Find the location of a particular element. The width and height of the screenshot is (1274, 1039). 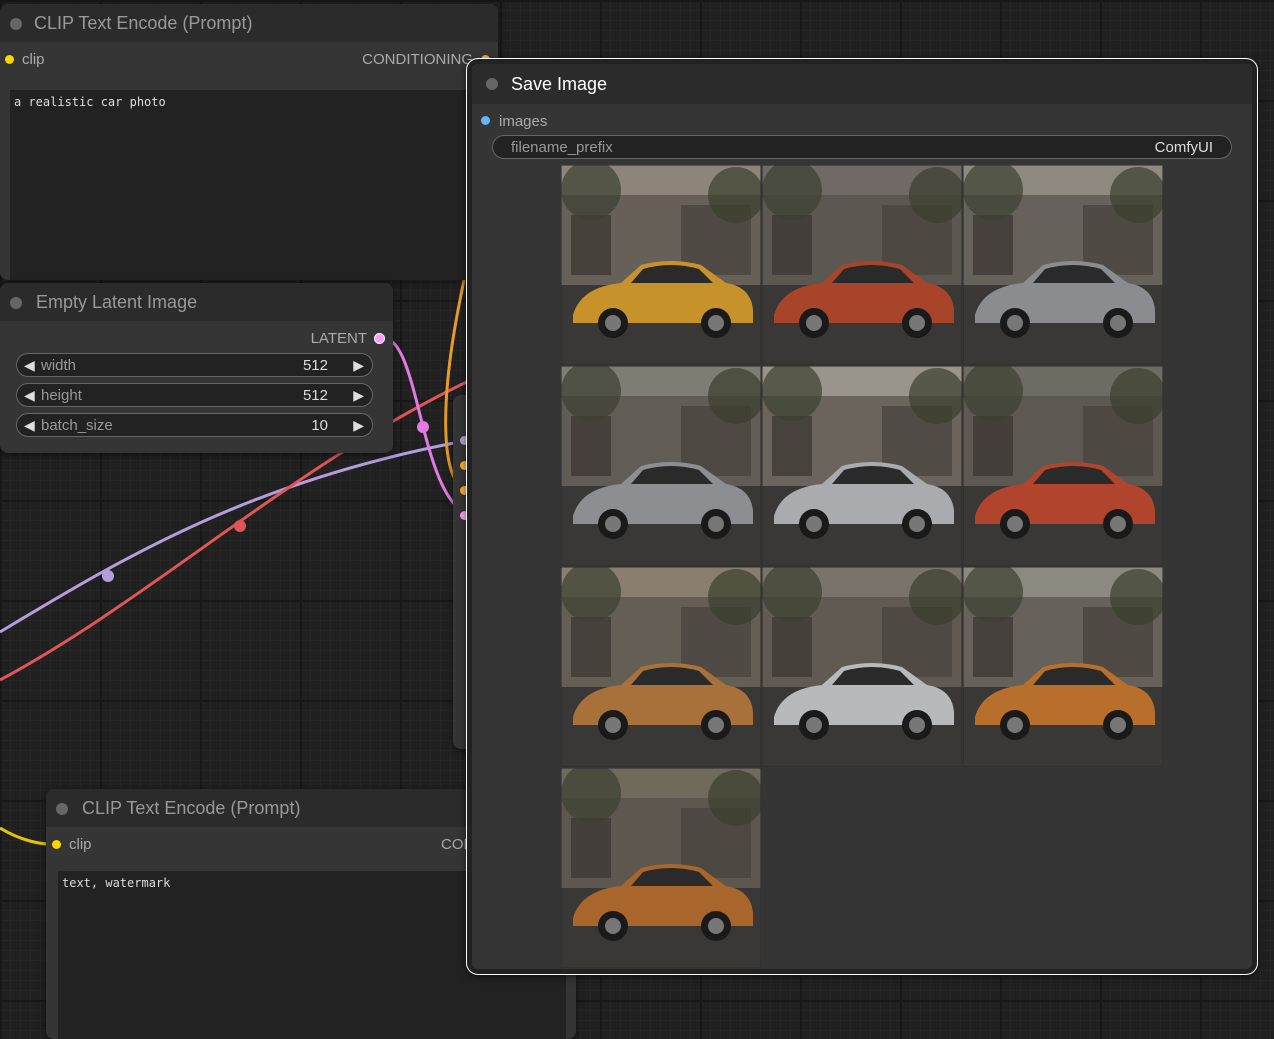

widget-label: batch_size is located at coordinates (77, 425).